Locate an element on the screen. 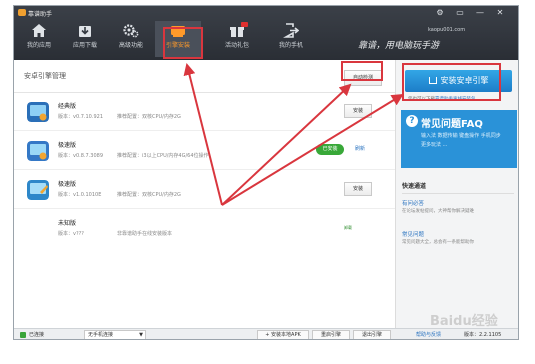  engine-version: 版本：v0.7.10.921 is located at coordinates (80, 117).